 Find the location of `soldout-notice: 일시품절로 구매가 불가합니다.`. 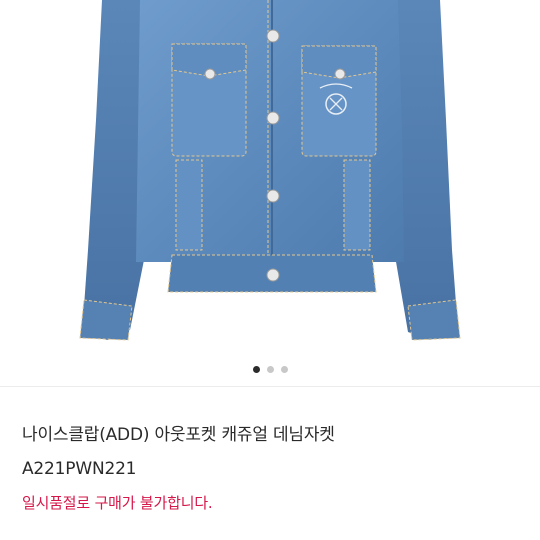

soldout-notice: 일시품절로 구매가 불가합니다. is located at coordinates (117, 503).